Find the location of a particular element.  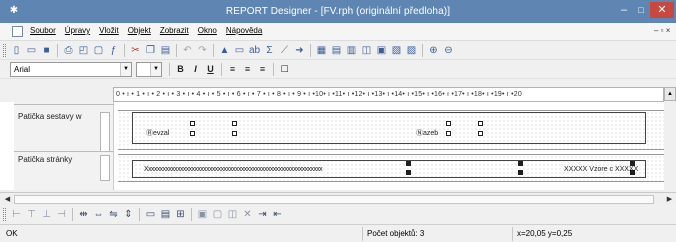

bold-button: B is located at coordinates (180, 69).